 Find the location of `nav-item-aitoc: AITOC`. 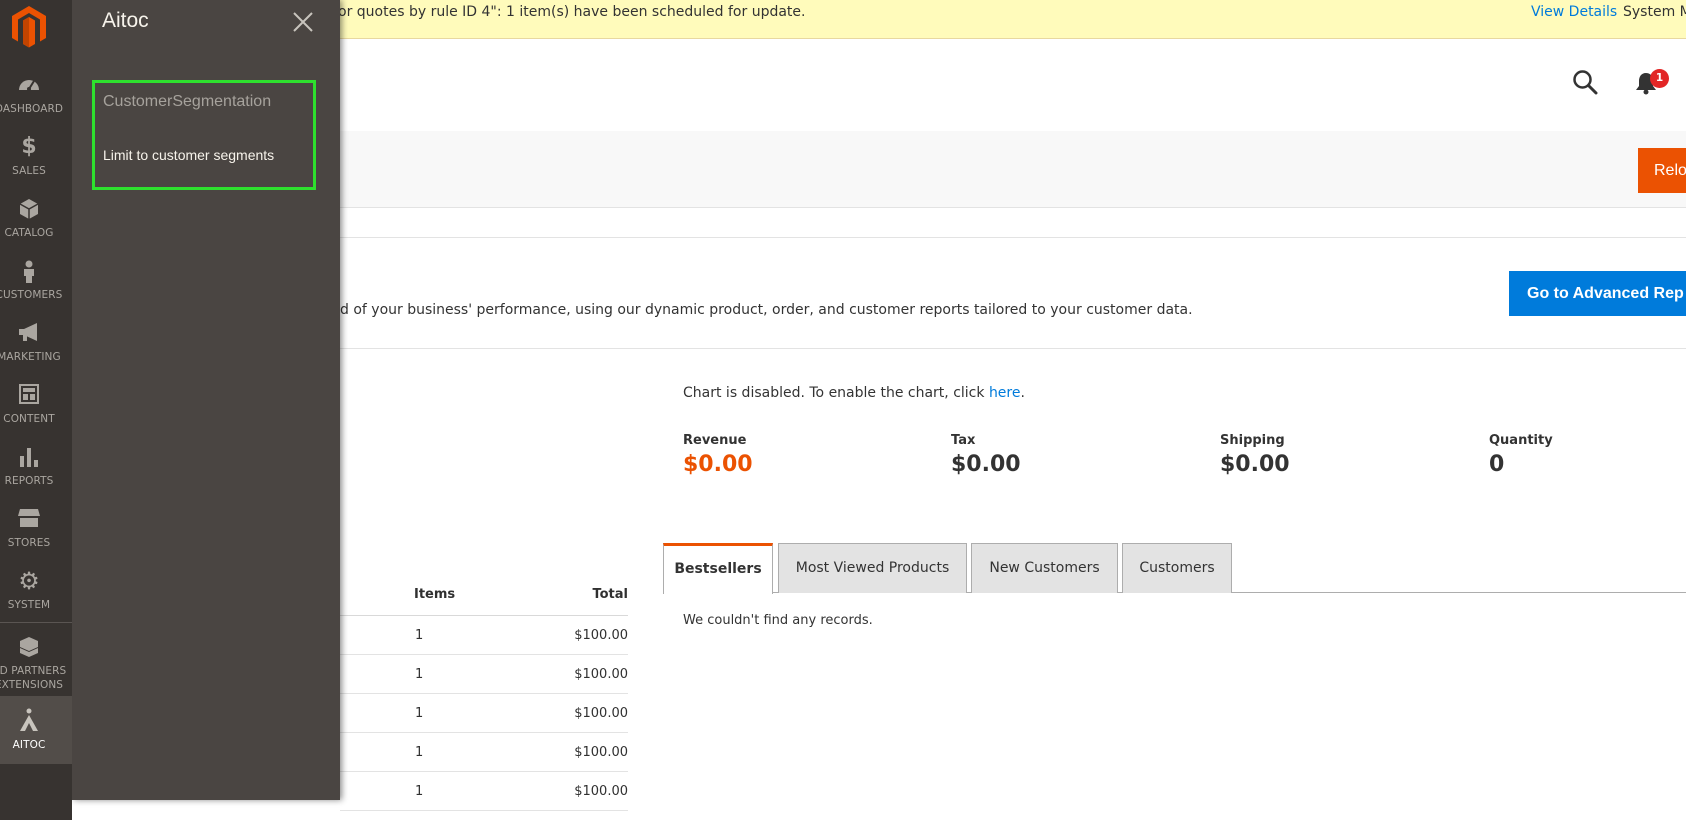

nav-item-aitoc: AITOC is located at coordinates (36, 730).